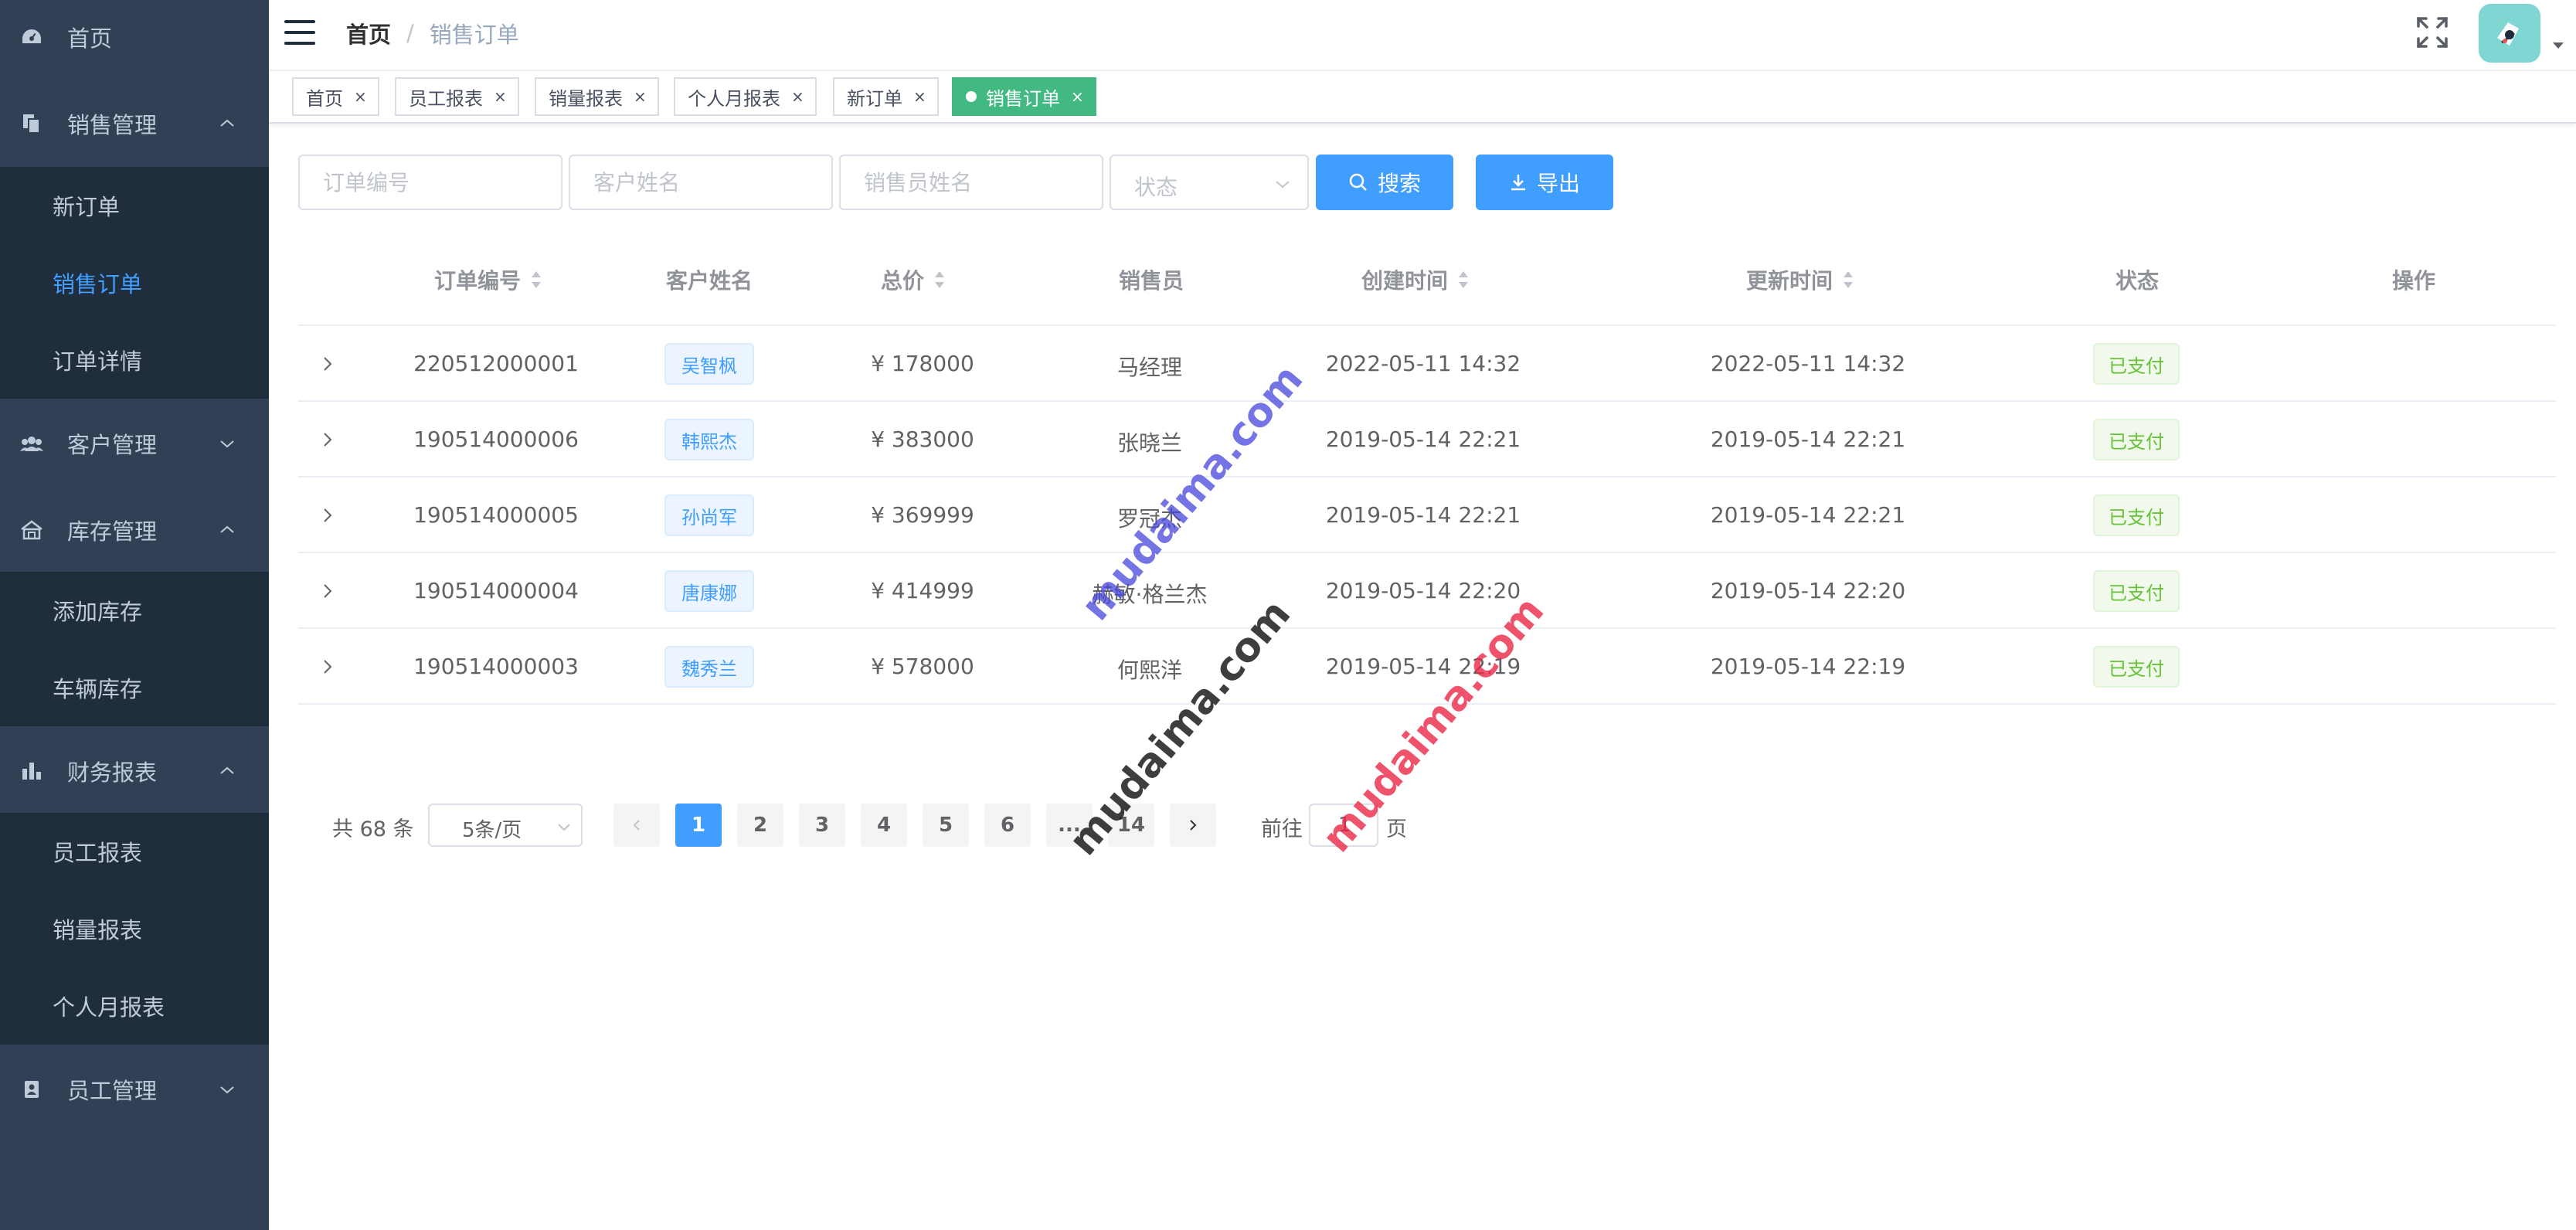 The image size is (2576, 1230). What do you see at coordinates (1423, 515) in the screenshot?
I see `cell-created: 2019-05-14 22:21` at bounding box center [1423, 515].